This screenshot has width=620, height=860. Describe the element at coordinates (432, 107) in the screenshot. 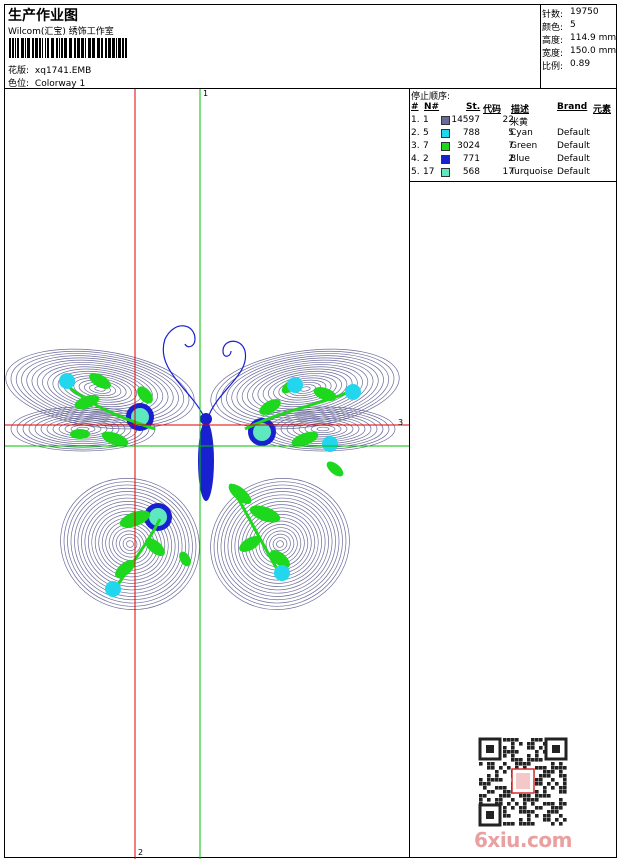

I see `col-header-needle: N#` at that location.